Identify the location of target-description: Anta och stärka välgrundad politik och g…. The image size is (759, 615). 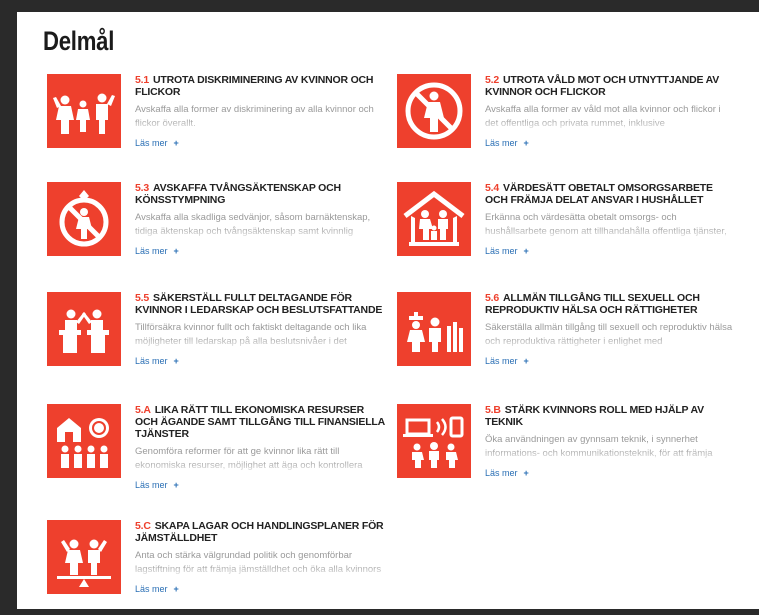
(258, 562).